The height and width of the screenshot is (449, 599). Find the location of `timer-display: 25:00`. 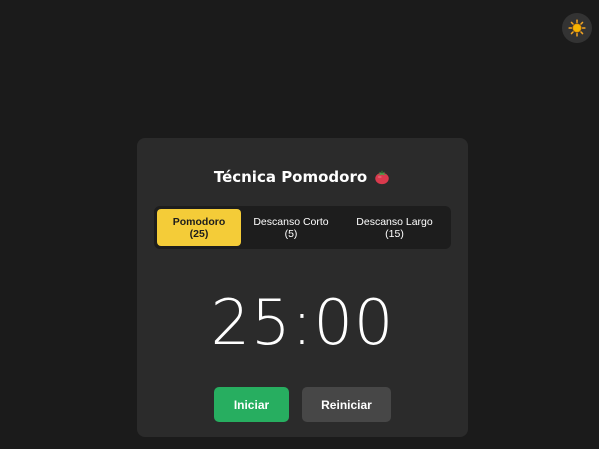

timer-display: 25:00 is located at coordinates (302, 322).